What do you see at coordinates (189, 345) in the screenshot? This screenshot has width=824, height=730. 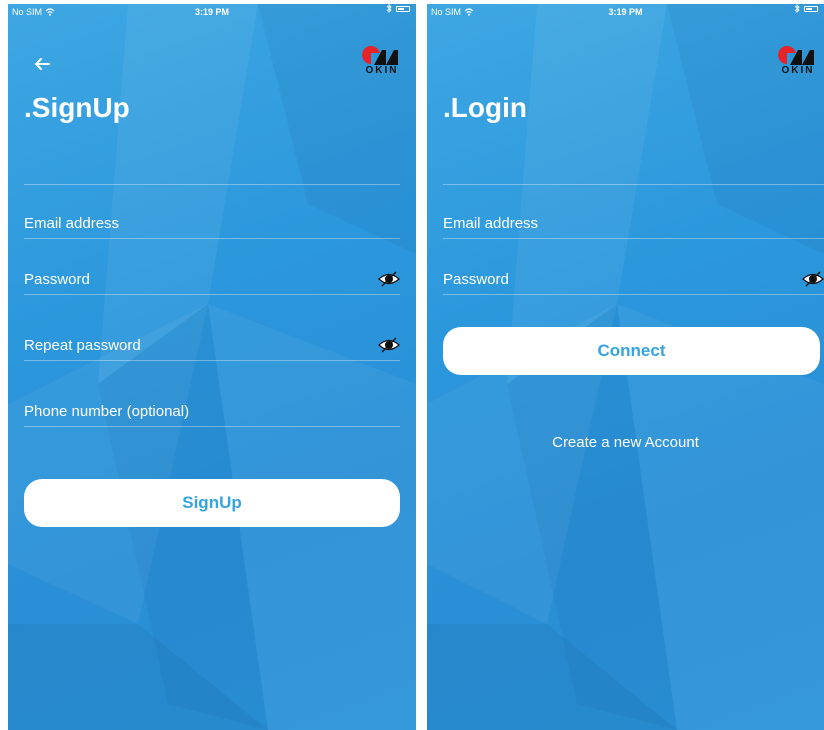 I see `repeat-password-input` at bounding box center [189, 345].